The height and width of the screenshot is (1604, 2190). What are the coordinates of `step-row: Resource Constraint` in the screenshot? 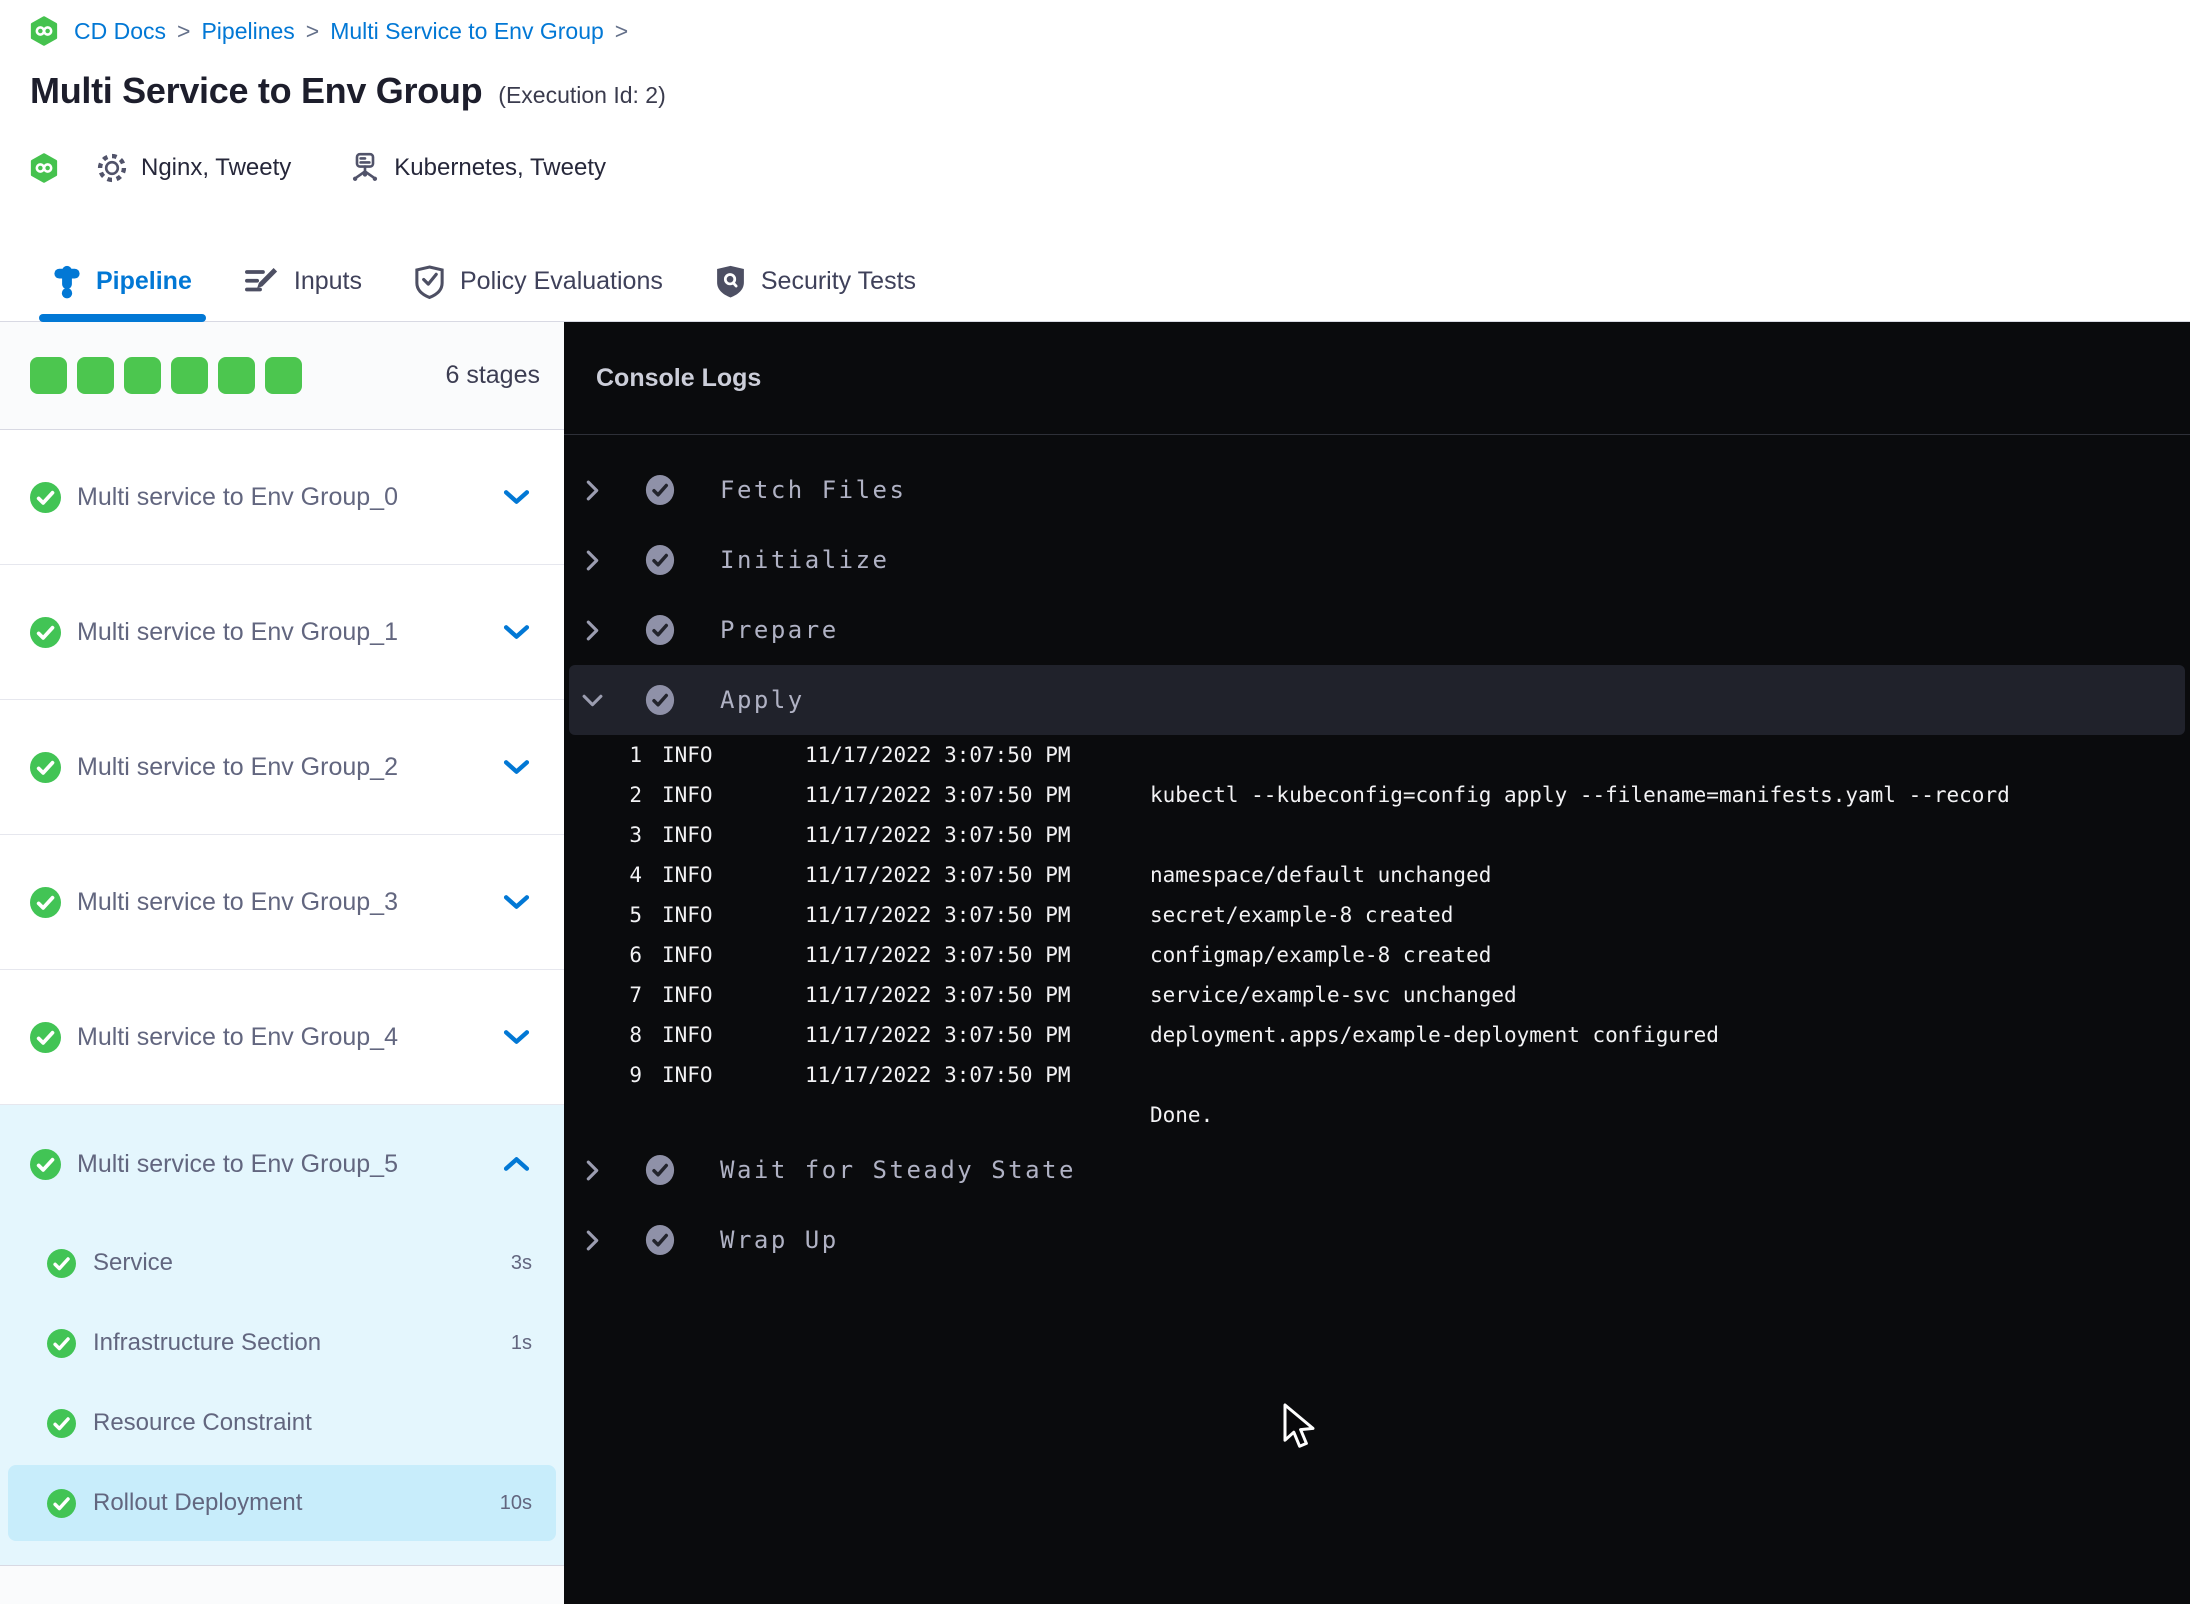 It's located at (282, 1423).